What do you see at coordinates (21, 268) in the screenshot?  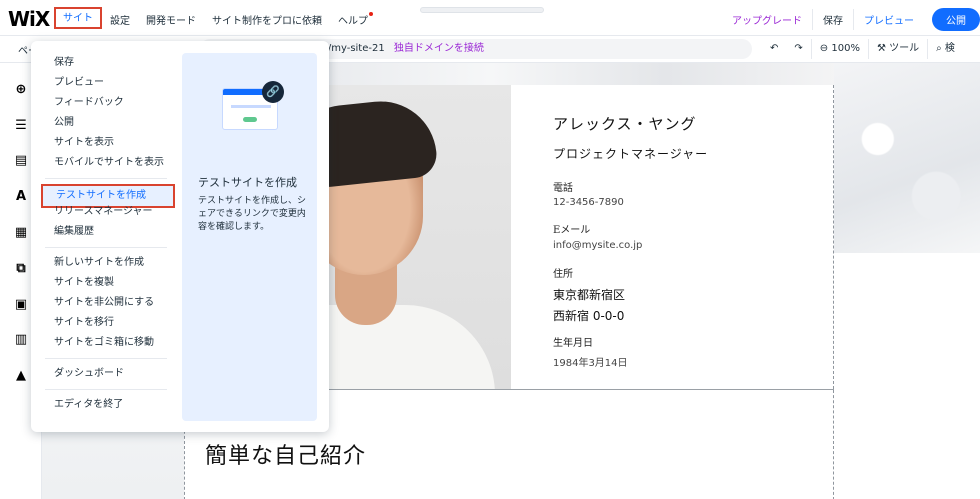 I see `business-icon: ⧉` at bounding box center [21, 268].